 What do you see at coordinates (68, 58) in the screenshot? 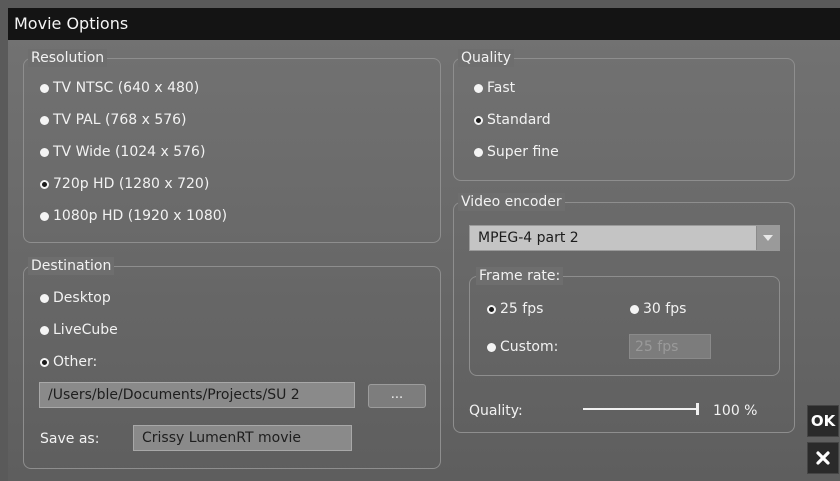
I see `resolution-legend: Resolution` at bounding box center [68, 58].